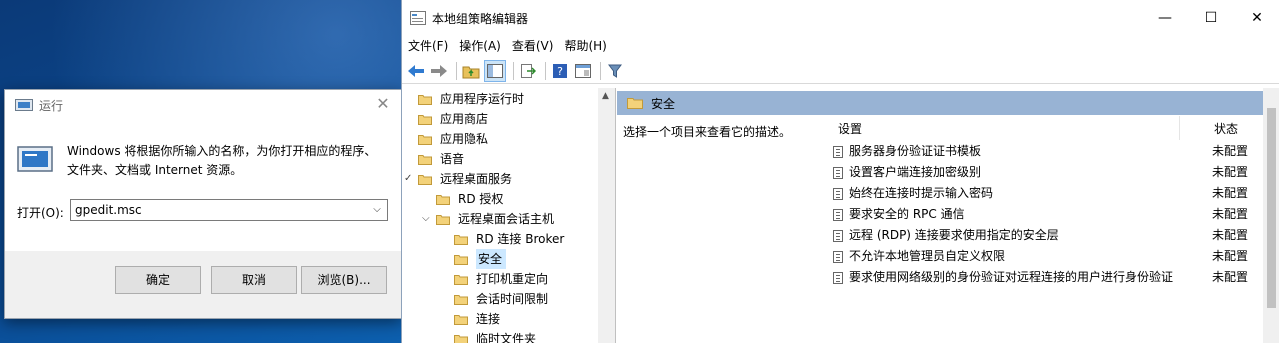 The image size is (1279, 343). I want to click on tree-item-label: 安全, so click(491, 259).